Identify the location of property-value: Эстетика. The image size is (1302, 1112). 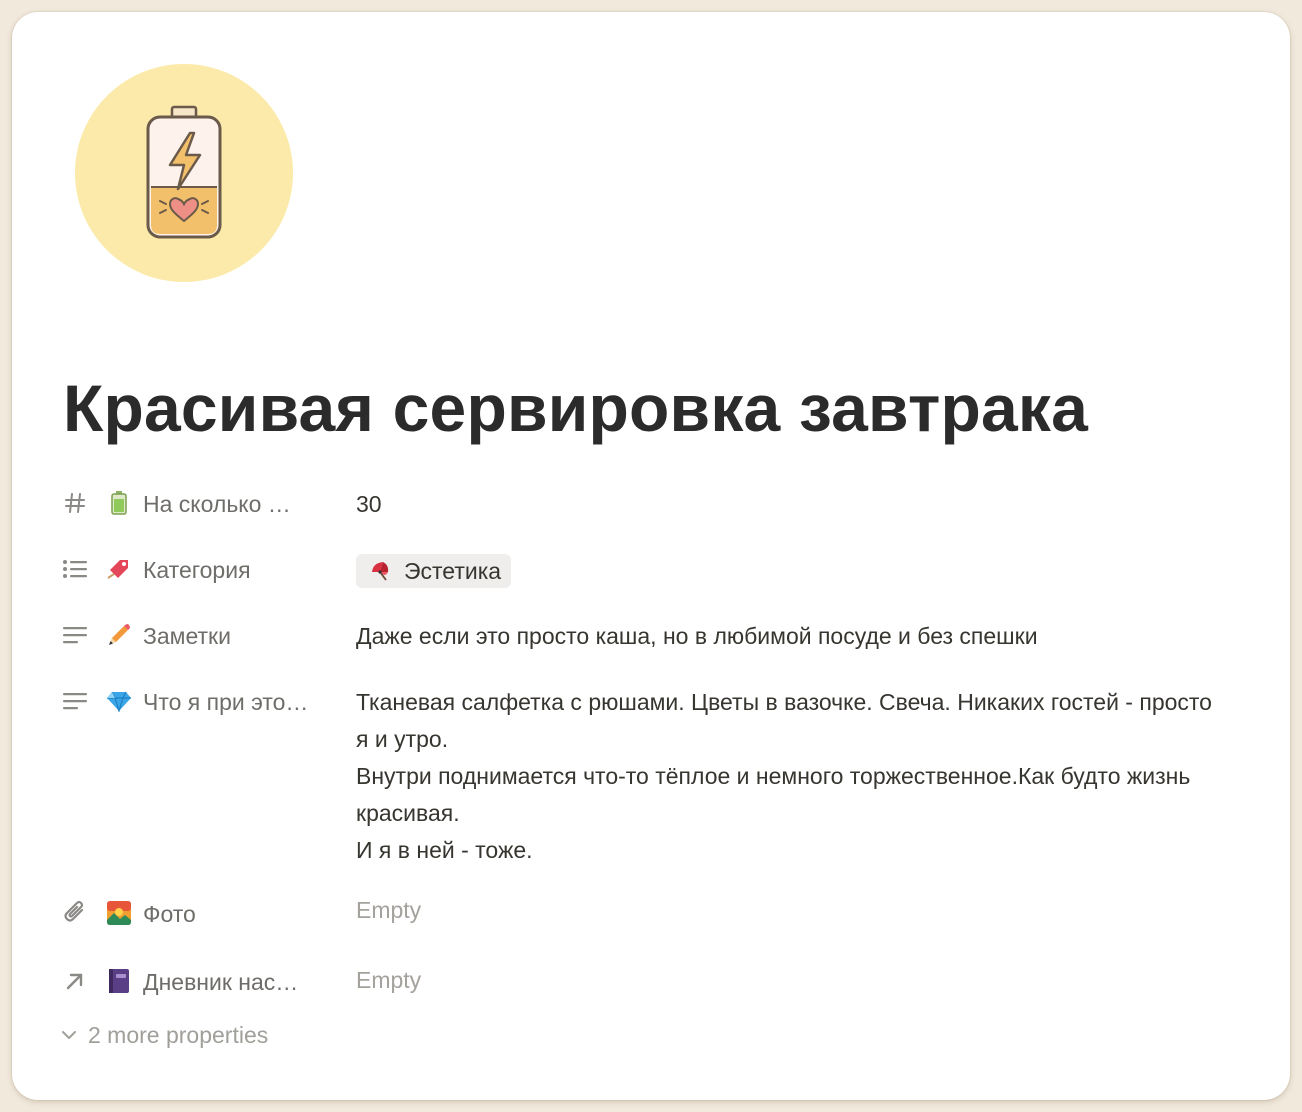
(806, 573).